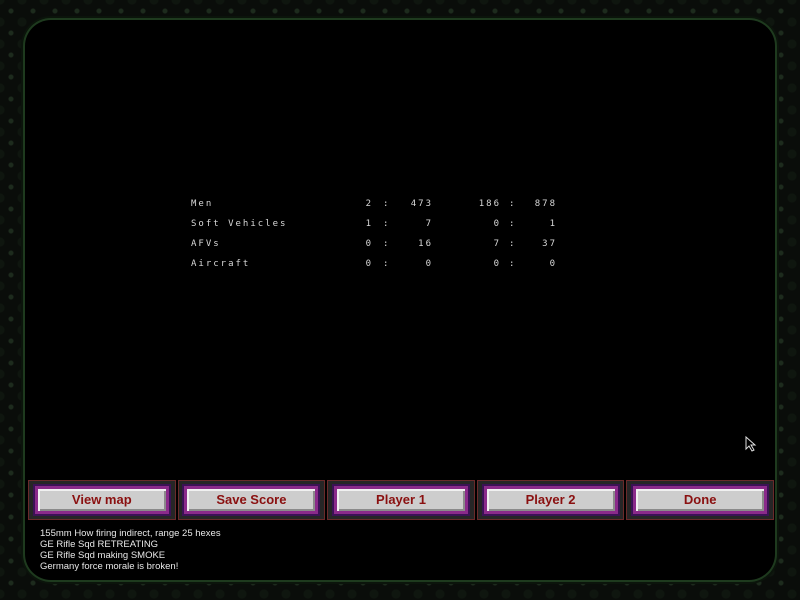 Image resolution: width=800 pixels, height=600 pixels. I want to click on view-map-button: View map, so click(101, 500).